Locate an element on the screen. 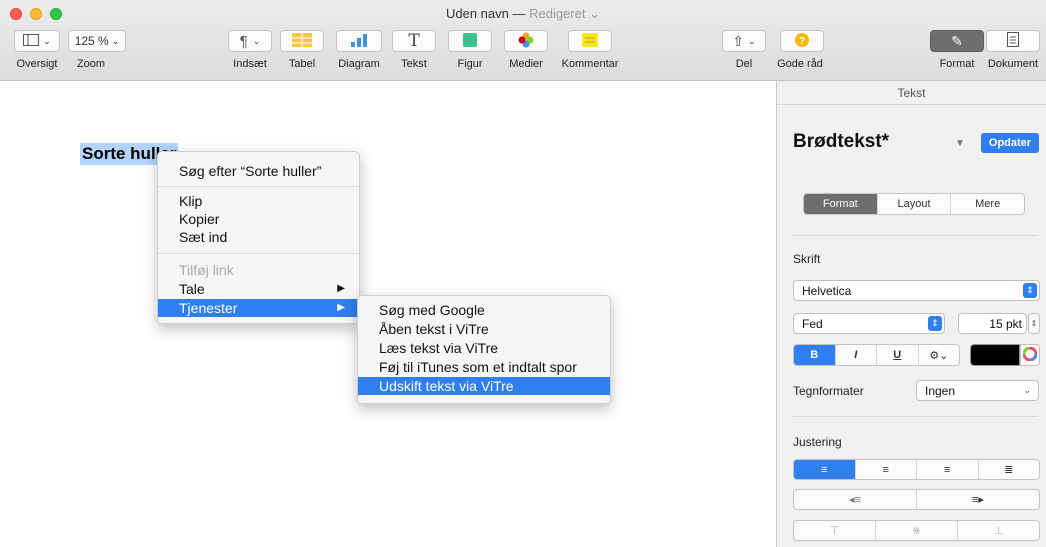 The image size is (1046, 547). service-item: Søg med Google is located at coordinates (484, 310).